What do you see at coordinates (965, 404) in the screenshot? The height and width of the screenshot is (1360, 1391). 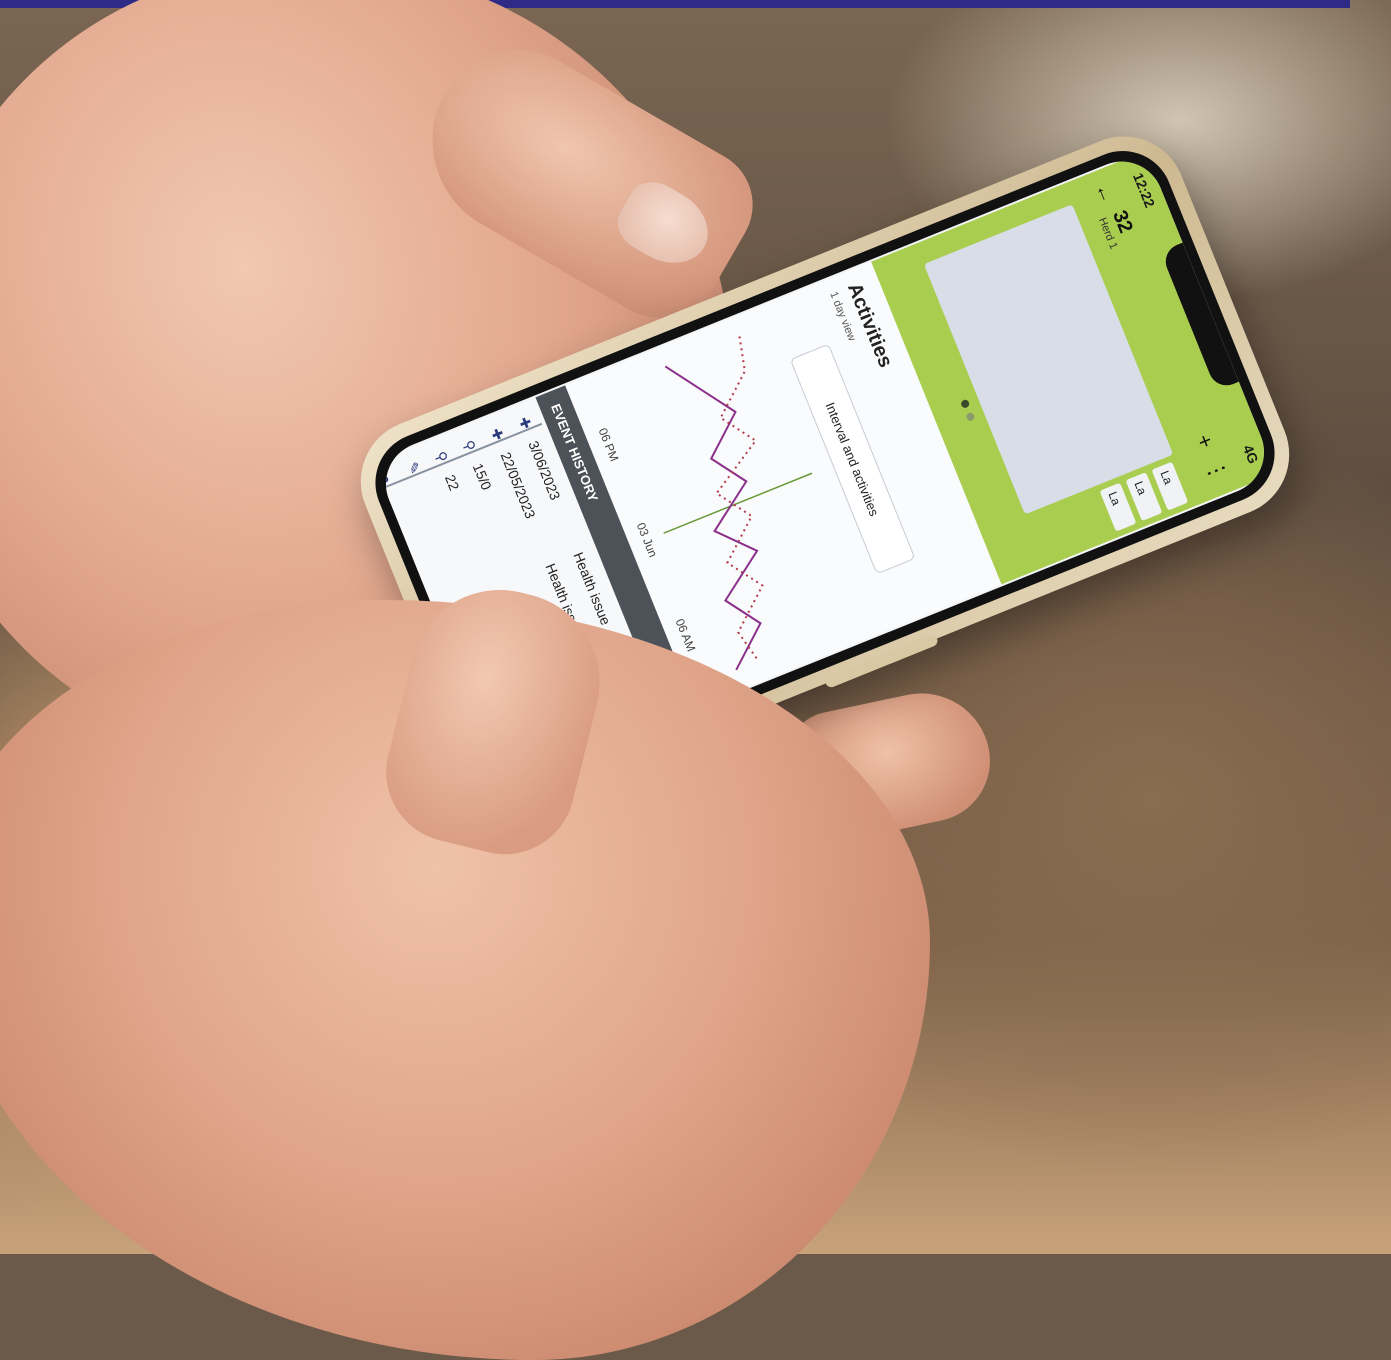 I see `carousel-dot-active` at bounding box center [965, 404].